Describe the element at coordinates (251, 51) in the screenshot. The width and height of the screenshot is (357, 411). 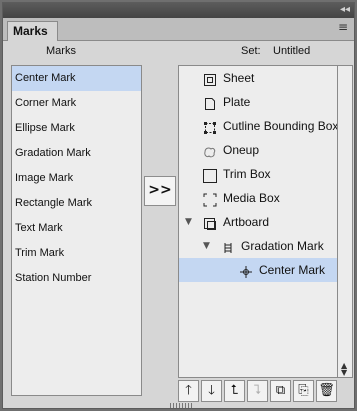
I see `set-label: Set:` at that location.